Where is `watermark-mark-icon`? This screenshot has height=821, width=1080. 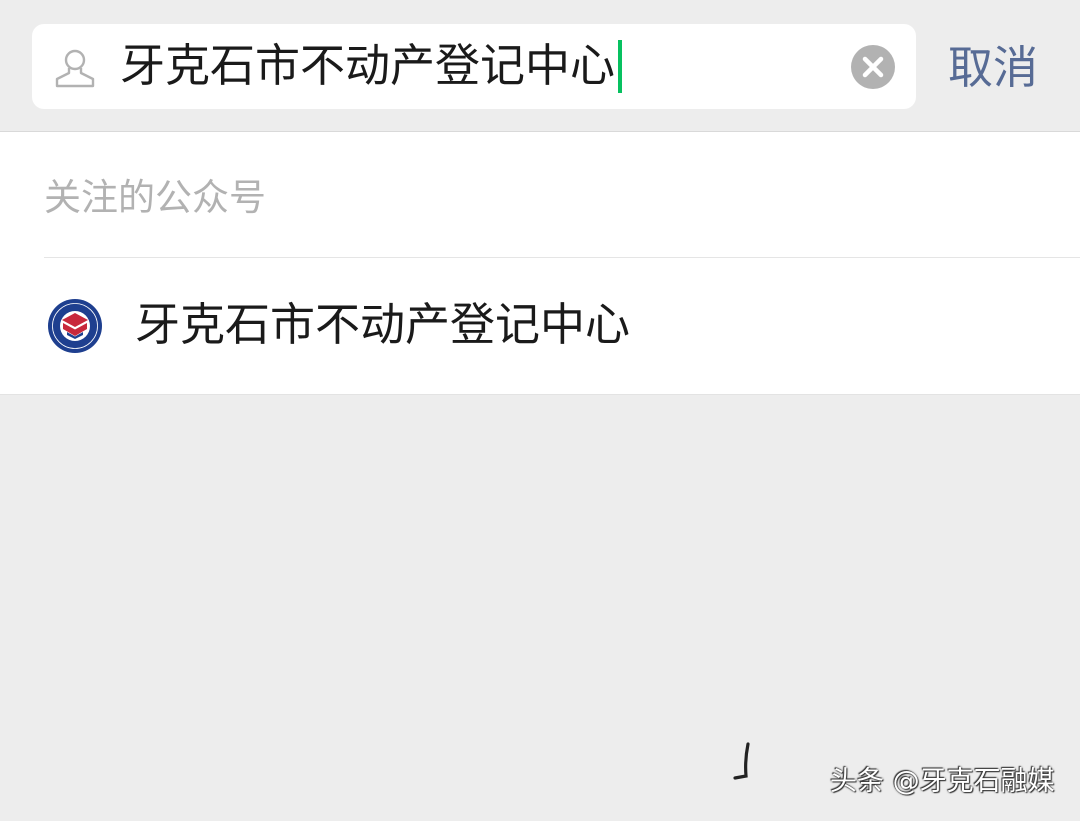 watermark-mark-icon is located at coordinates (741, 761).